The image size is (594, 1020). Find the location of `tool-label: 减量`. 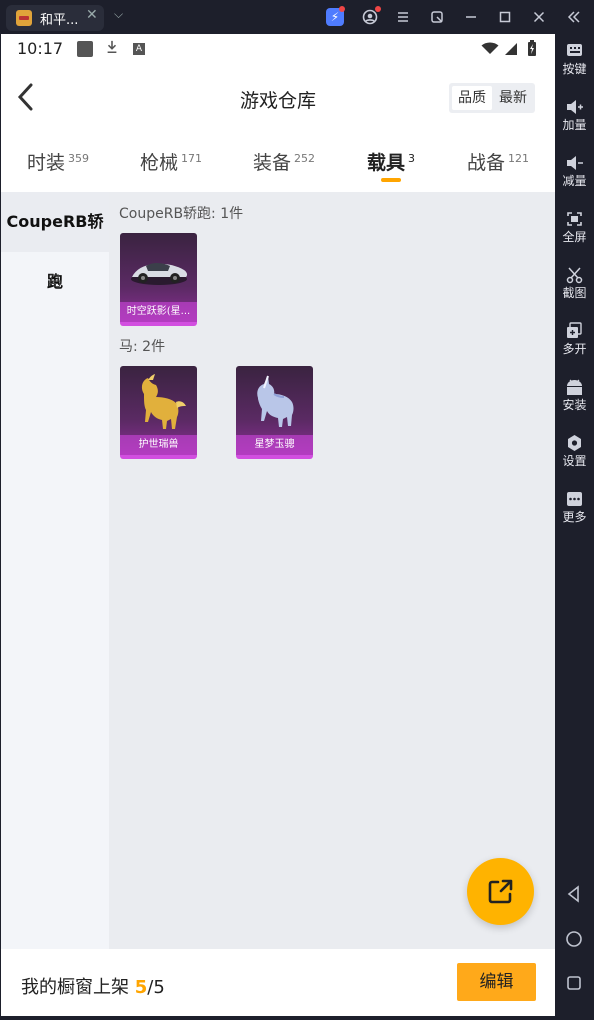

tool-label: 减量 is located at coordinates (574, 181).